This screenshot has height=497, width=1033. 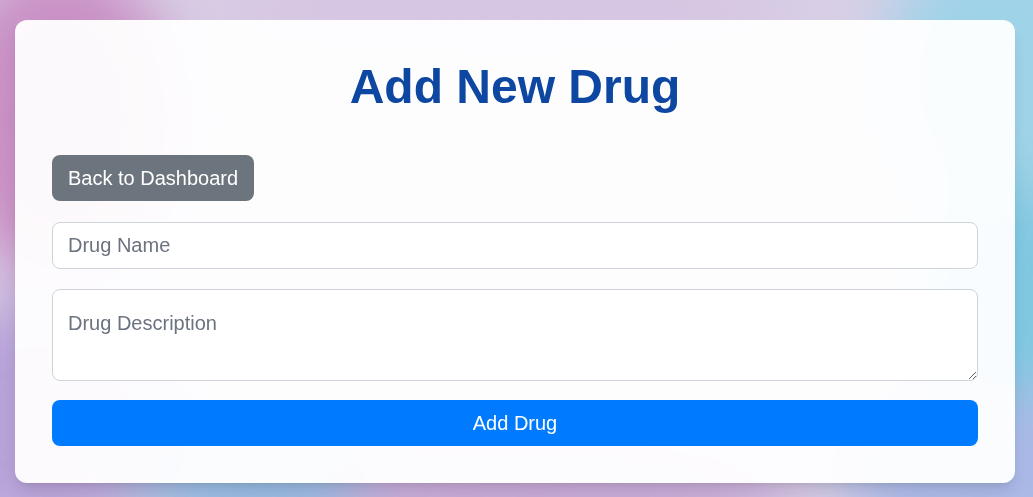 I want to click on page-title: Add New Drug, so click(x=515, y=87).